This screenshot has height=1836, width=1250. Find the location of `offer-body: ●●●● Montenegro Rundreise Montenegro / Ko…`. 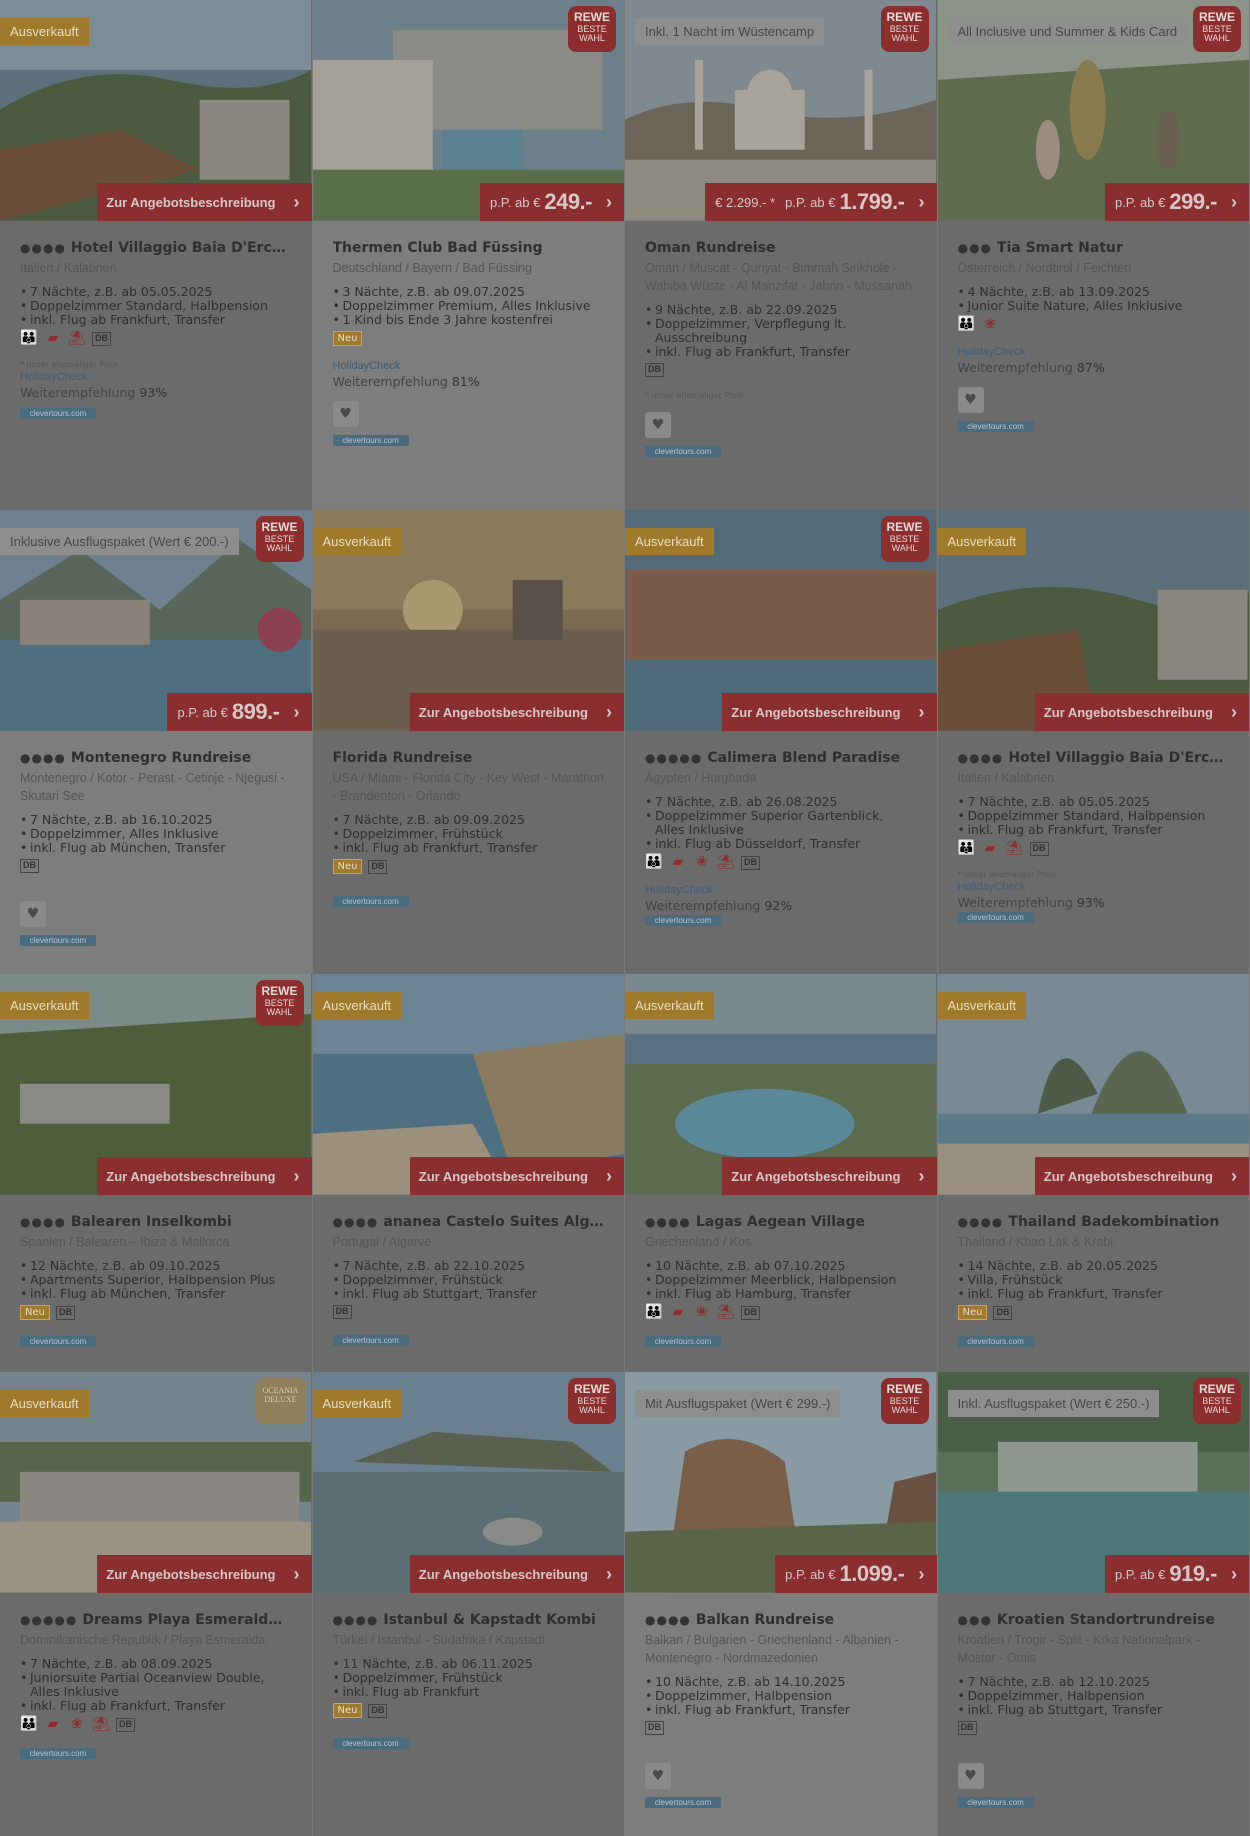

offer-body: ●●●● Montenegro Rundreise Montenegro / Ko… is located at coordinates (156, 852).